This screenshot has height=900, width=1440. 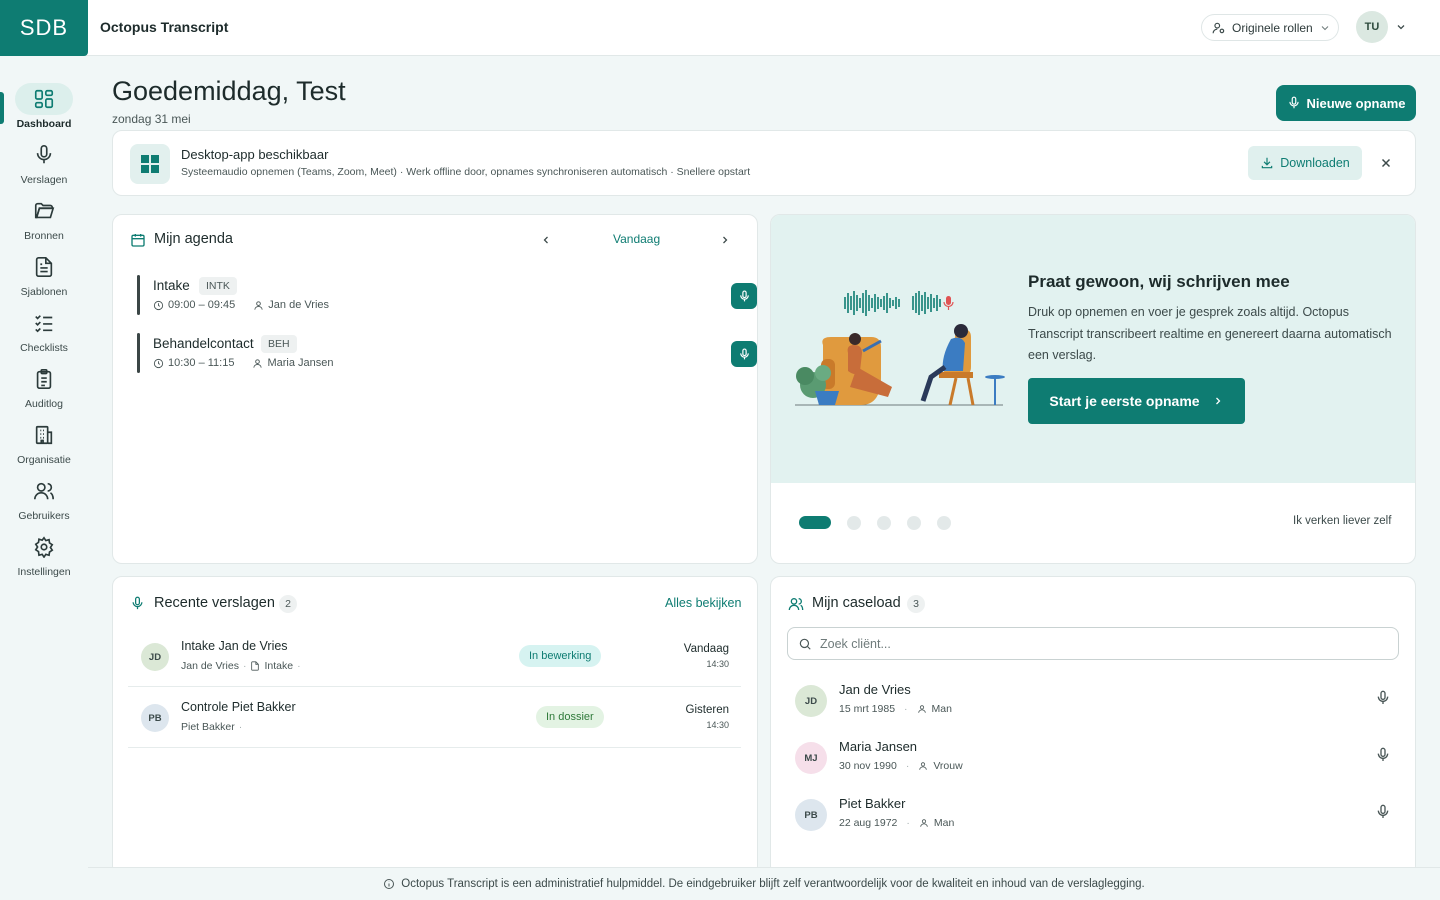 I want to click on appointment-meta: 10:30 – 11:15 Maria Jansen, so click(x=243, y=363).